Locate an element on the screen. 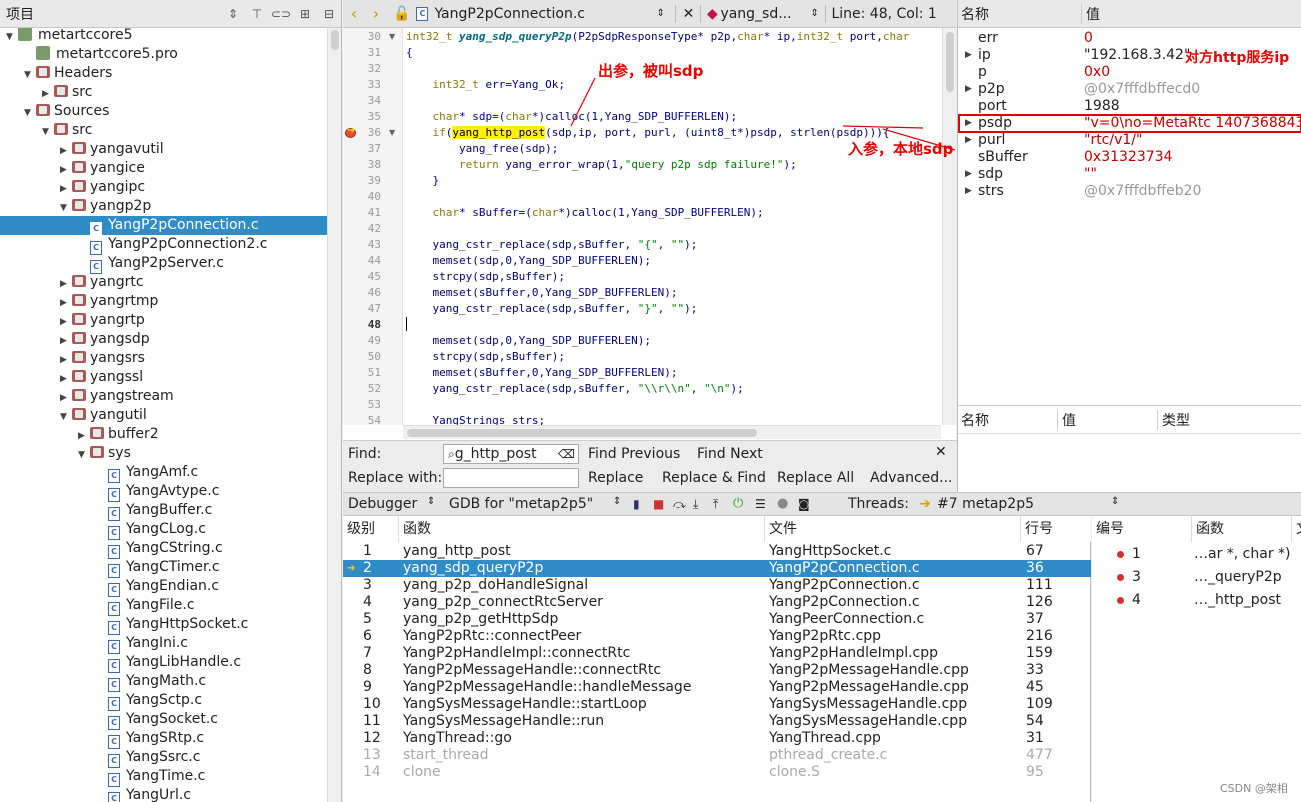 Image resolution: width=1301 pixels, height=802 pixels. tree-item: C YangAmf.c is located at coordinates (164, 473).